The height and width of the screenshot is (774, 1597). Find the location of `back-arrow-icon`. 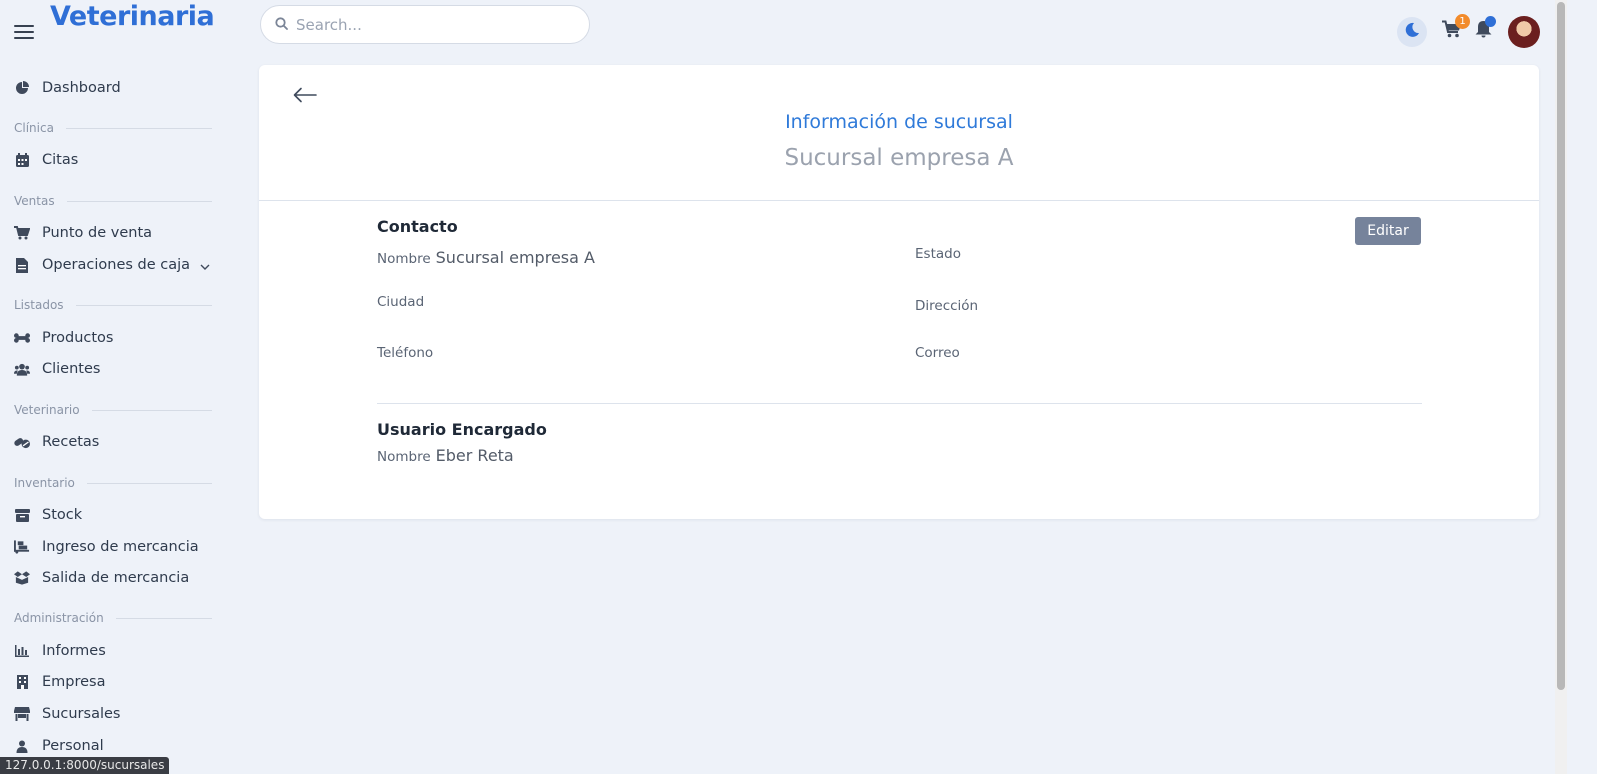

back-arrow-icon is located at coordinates (305, 97).